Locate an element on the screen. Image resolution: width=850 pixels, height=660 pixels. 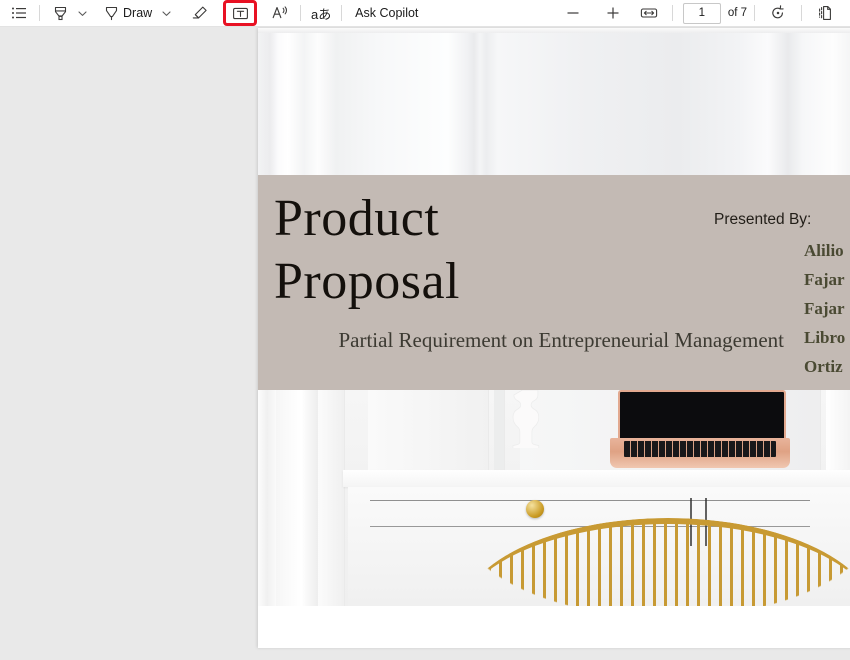
text-box-icon is located at coordinates (240, 13).